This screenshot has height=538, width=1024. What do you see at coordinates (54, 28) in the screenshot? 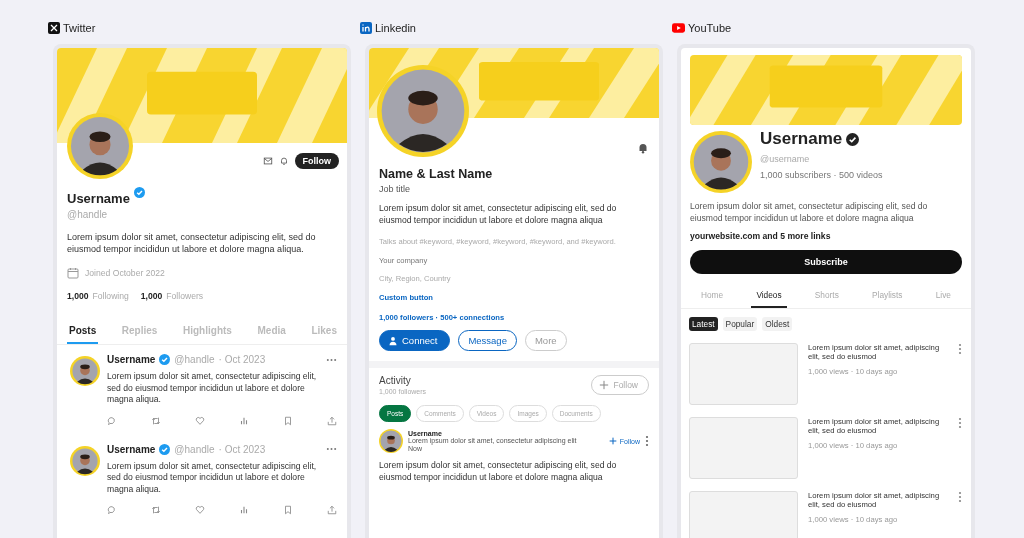
I see `x-logo-icon` at bounding box center [54, 28].